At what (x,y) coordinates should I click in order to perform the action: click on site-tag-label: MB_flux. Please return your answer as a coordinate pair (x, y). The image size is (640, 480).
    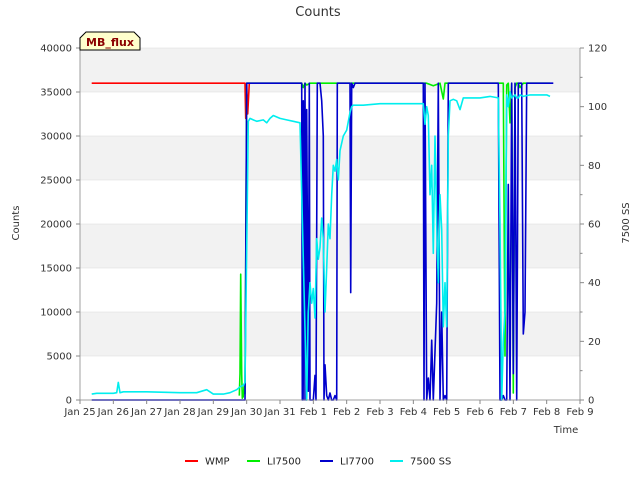
    Looking at the image, I should click on (110, 42).